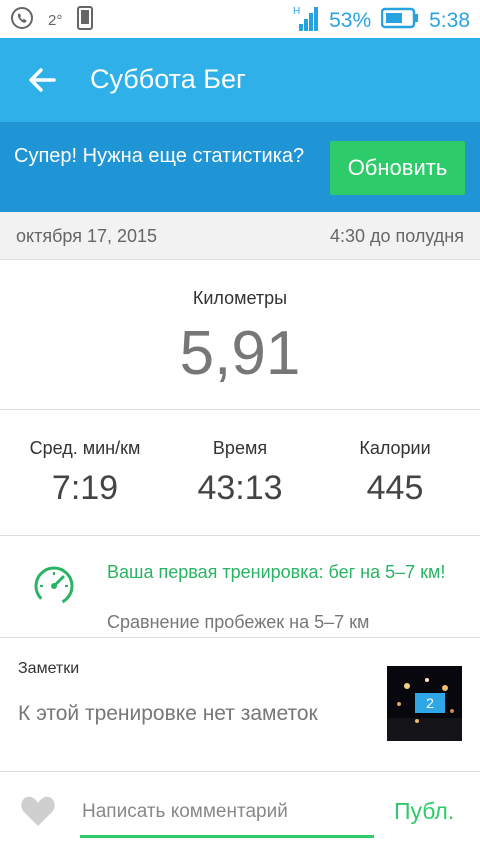 The width and height of the screenshot is (480, 854). Describe the element at coordinates (85, 488) in the screenshot. I see `stat-value: 7:19` at that location.